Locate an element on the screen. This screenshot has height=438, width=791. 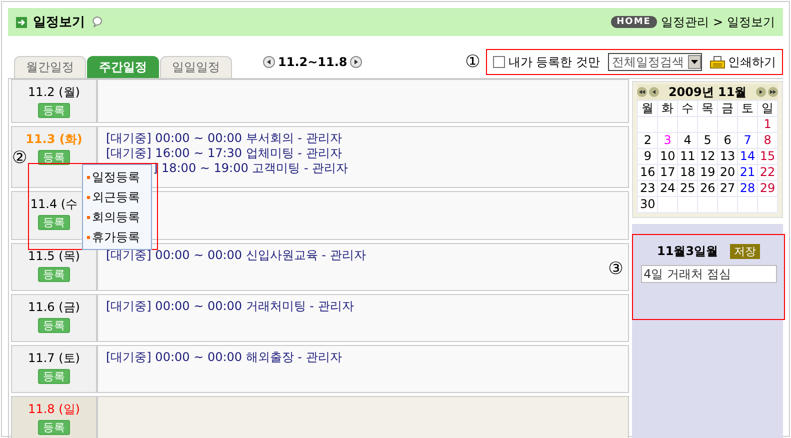
tab: 일일일정 is located at coordinates (196, 67).